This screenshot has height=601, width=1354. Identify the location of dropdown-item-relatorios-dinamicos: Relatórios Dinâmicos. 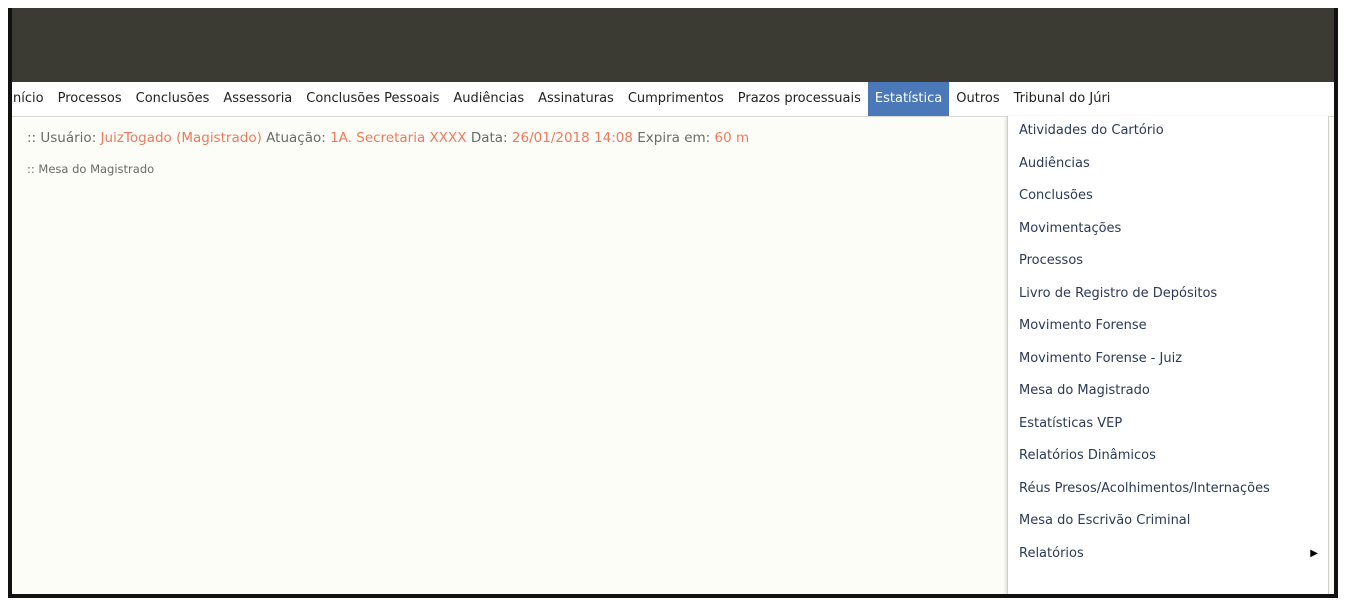
(1168, 457).